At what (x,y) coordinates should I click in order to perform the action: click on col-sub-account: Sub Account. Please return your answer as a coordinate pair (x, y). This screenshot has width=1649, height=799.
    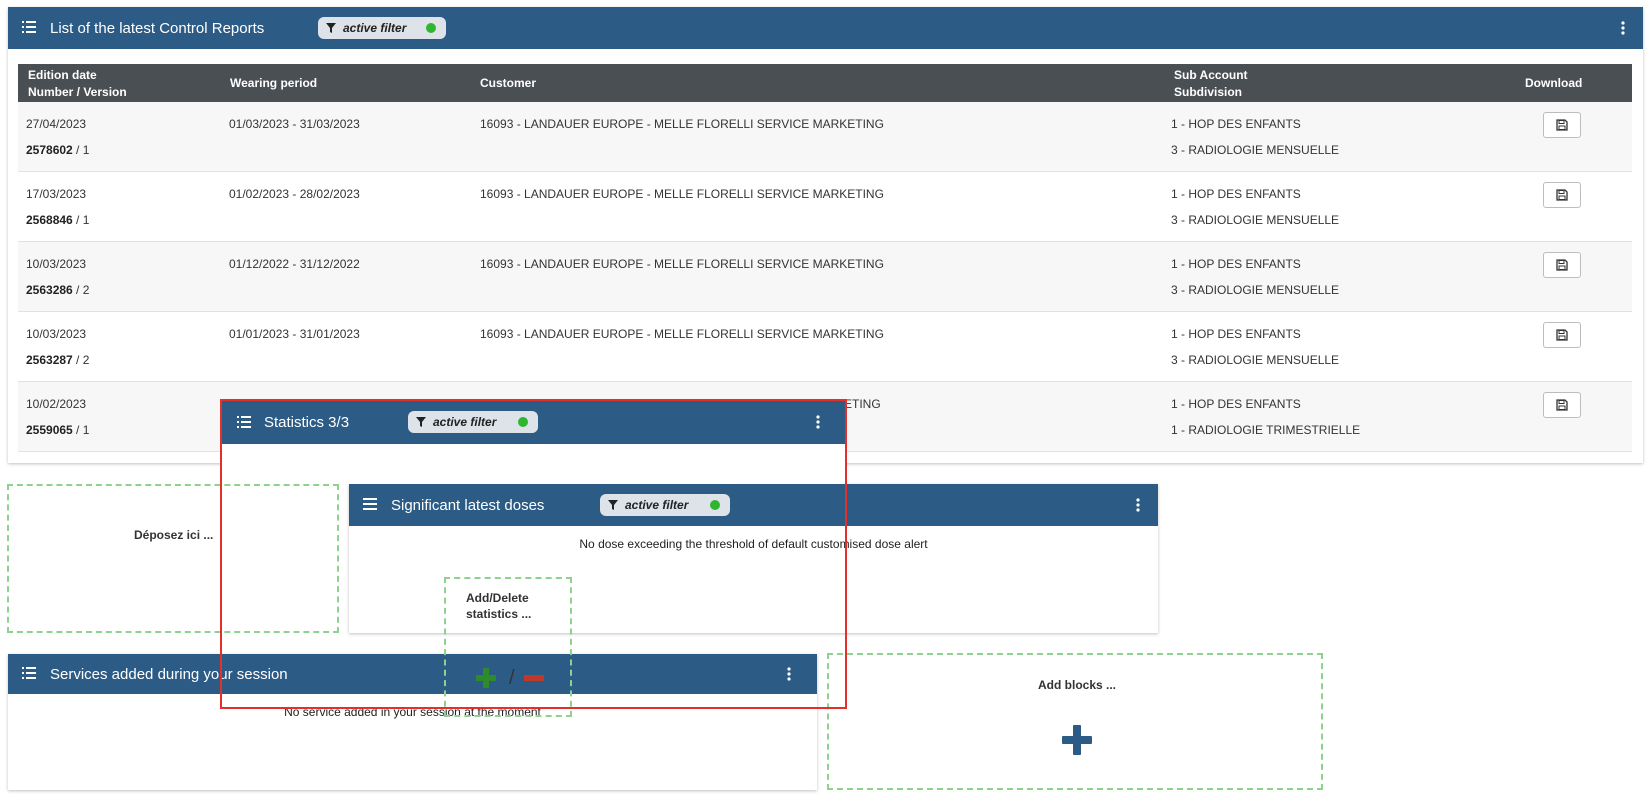
    Looking at the image, I should click on (1211, 75).